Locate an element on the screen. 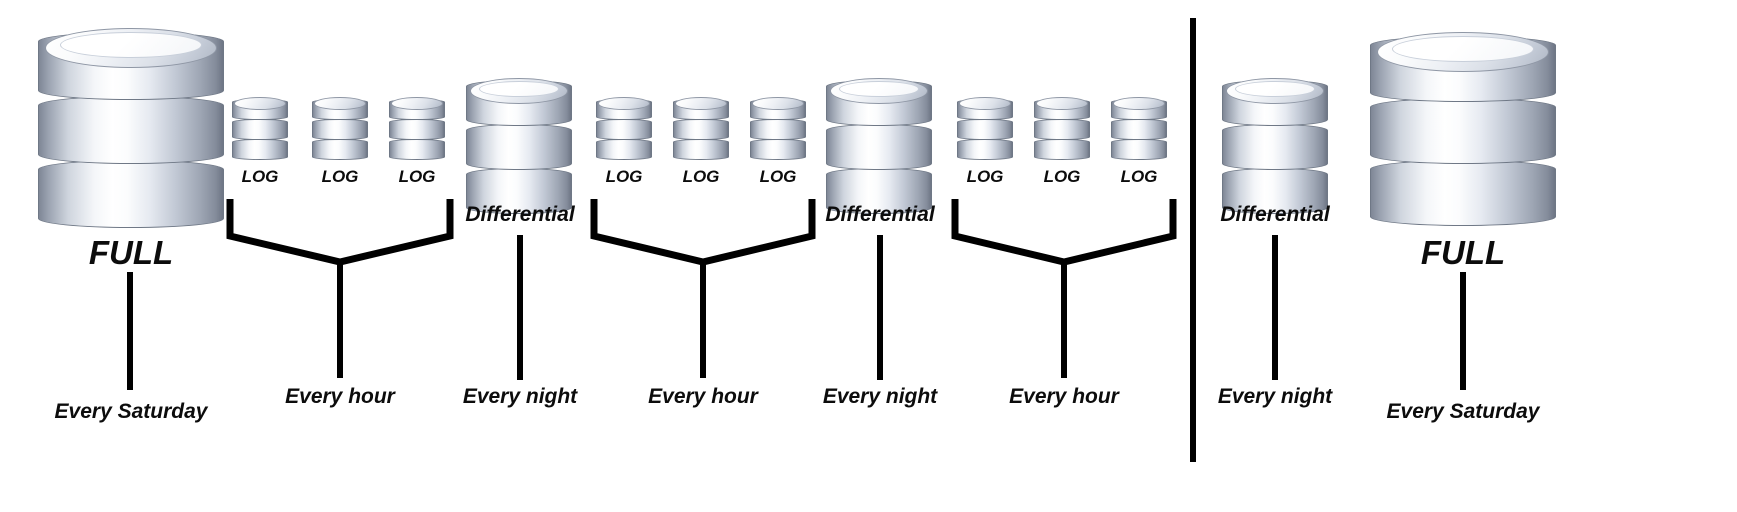 The height and width of the screenshot is (512, 1737). label-log-2-2: LOG is located at coordinates (701, 176).